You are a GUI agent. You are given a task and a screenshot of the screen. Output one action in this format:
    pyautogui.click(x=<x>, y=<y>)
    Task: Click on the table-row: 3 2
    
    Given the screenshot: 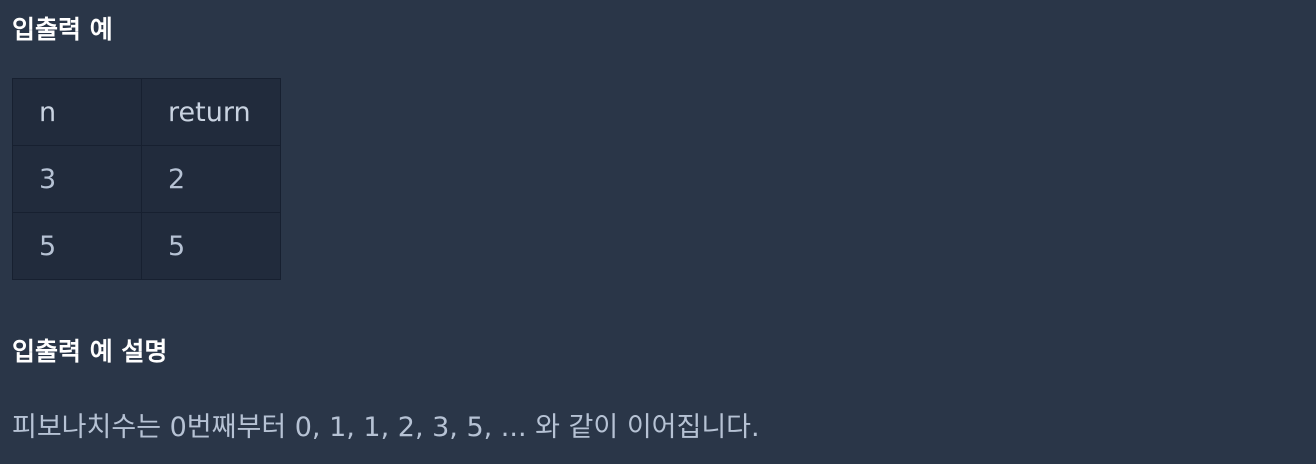 What is the action you would take?
    pyautogui.click(x=146, y=179)
    